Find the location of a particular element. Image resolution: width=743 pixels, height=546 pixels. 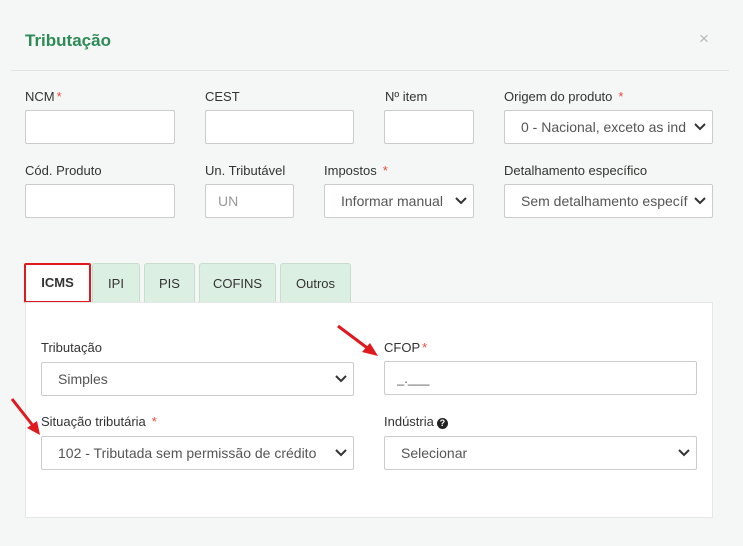

red-arrow-cfop is located at coordinates (357, 340).